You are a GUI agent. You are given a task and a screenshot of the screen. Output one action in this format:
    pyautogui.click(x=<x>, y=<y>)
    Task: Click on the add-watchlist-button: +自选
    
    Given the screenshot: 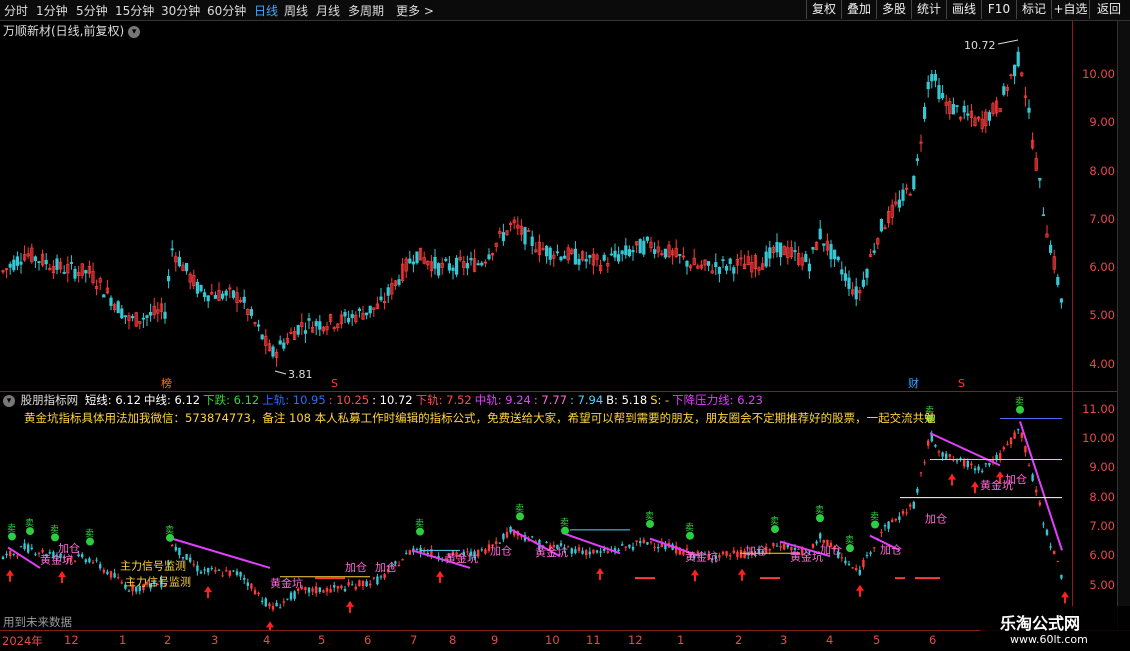 What is the action you would take?
    pyautogui.click(x=1070, y=9)
    